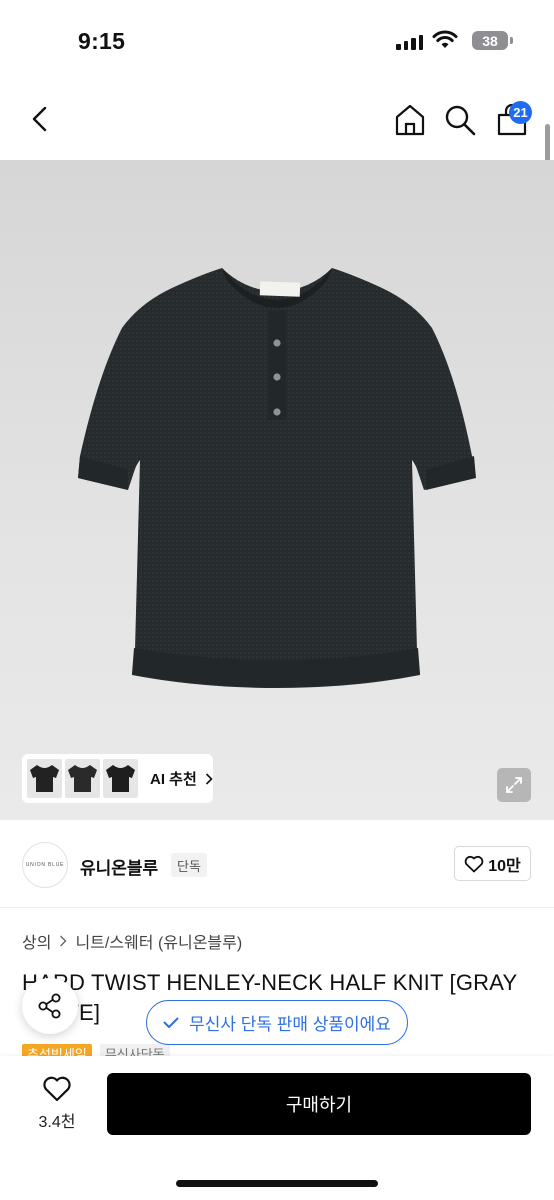  I want to click on brand-name: 유니온블루, so click(119, 866).